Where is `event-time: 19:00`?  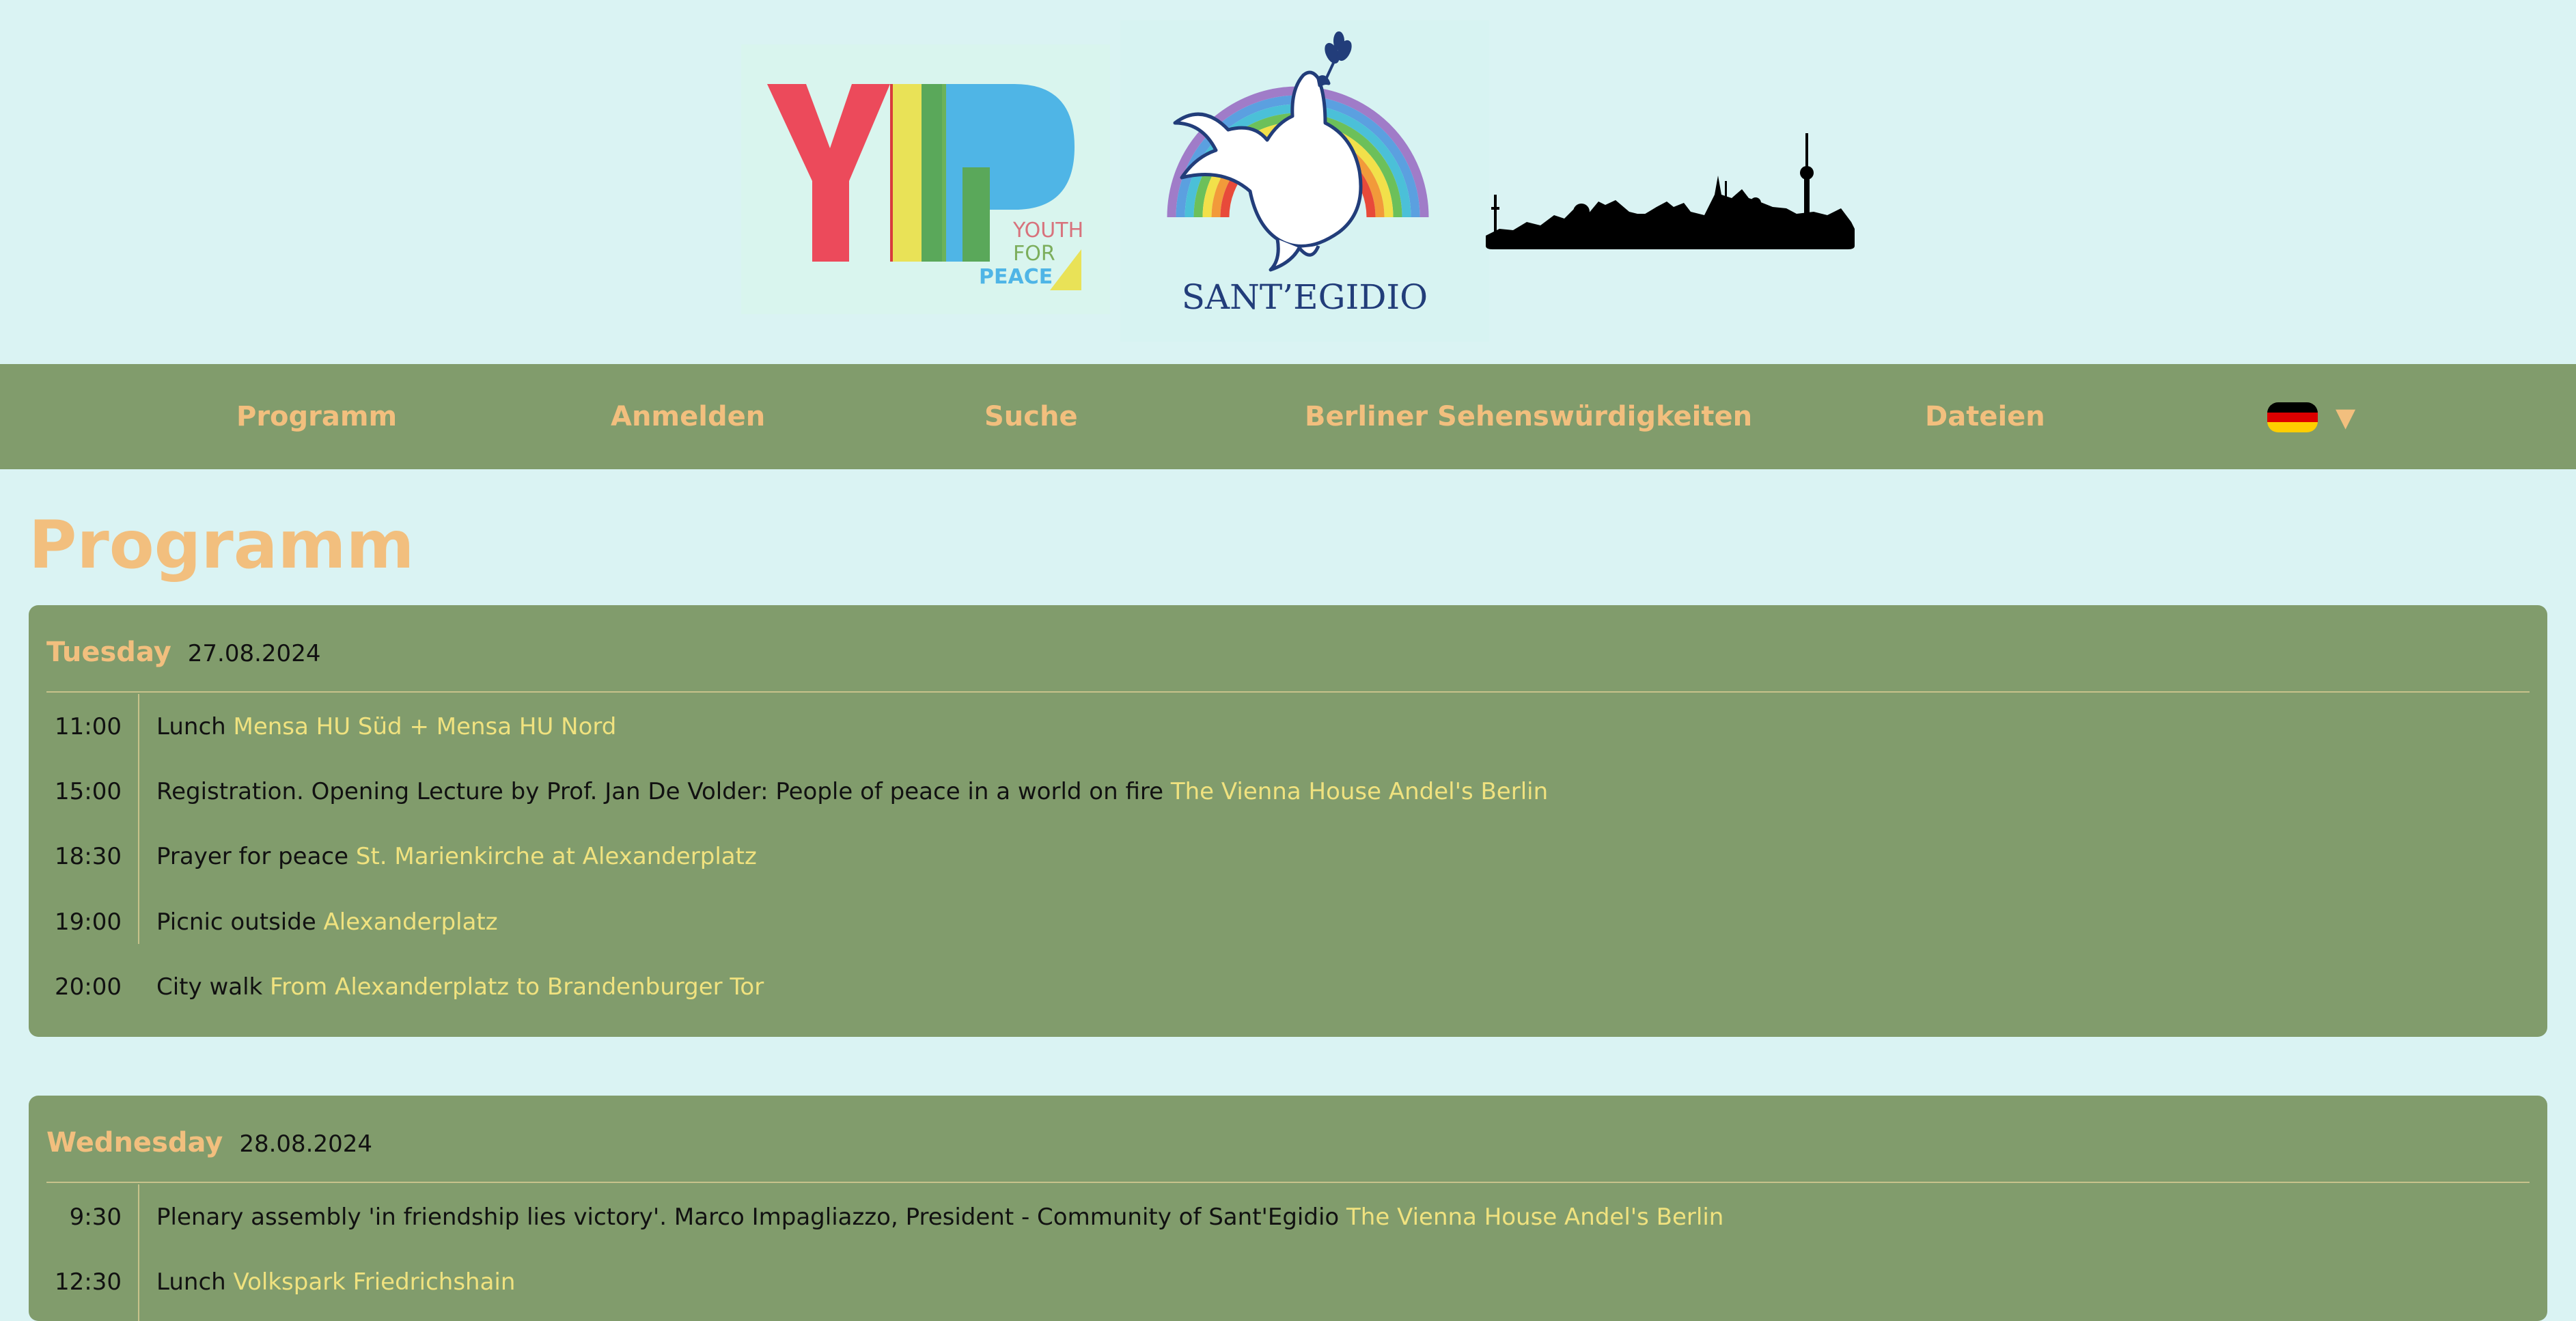
event-time: 19:00 is located at coordinates (88, 922).